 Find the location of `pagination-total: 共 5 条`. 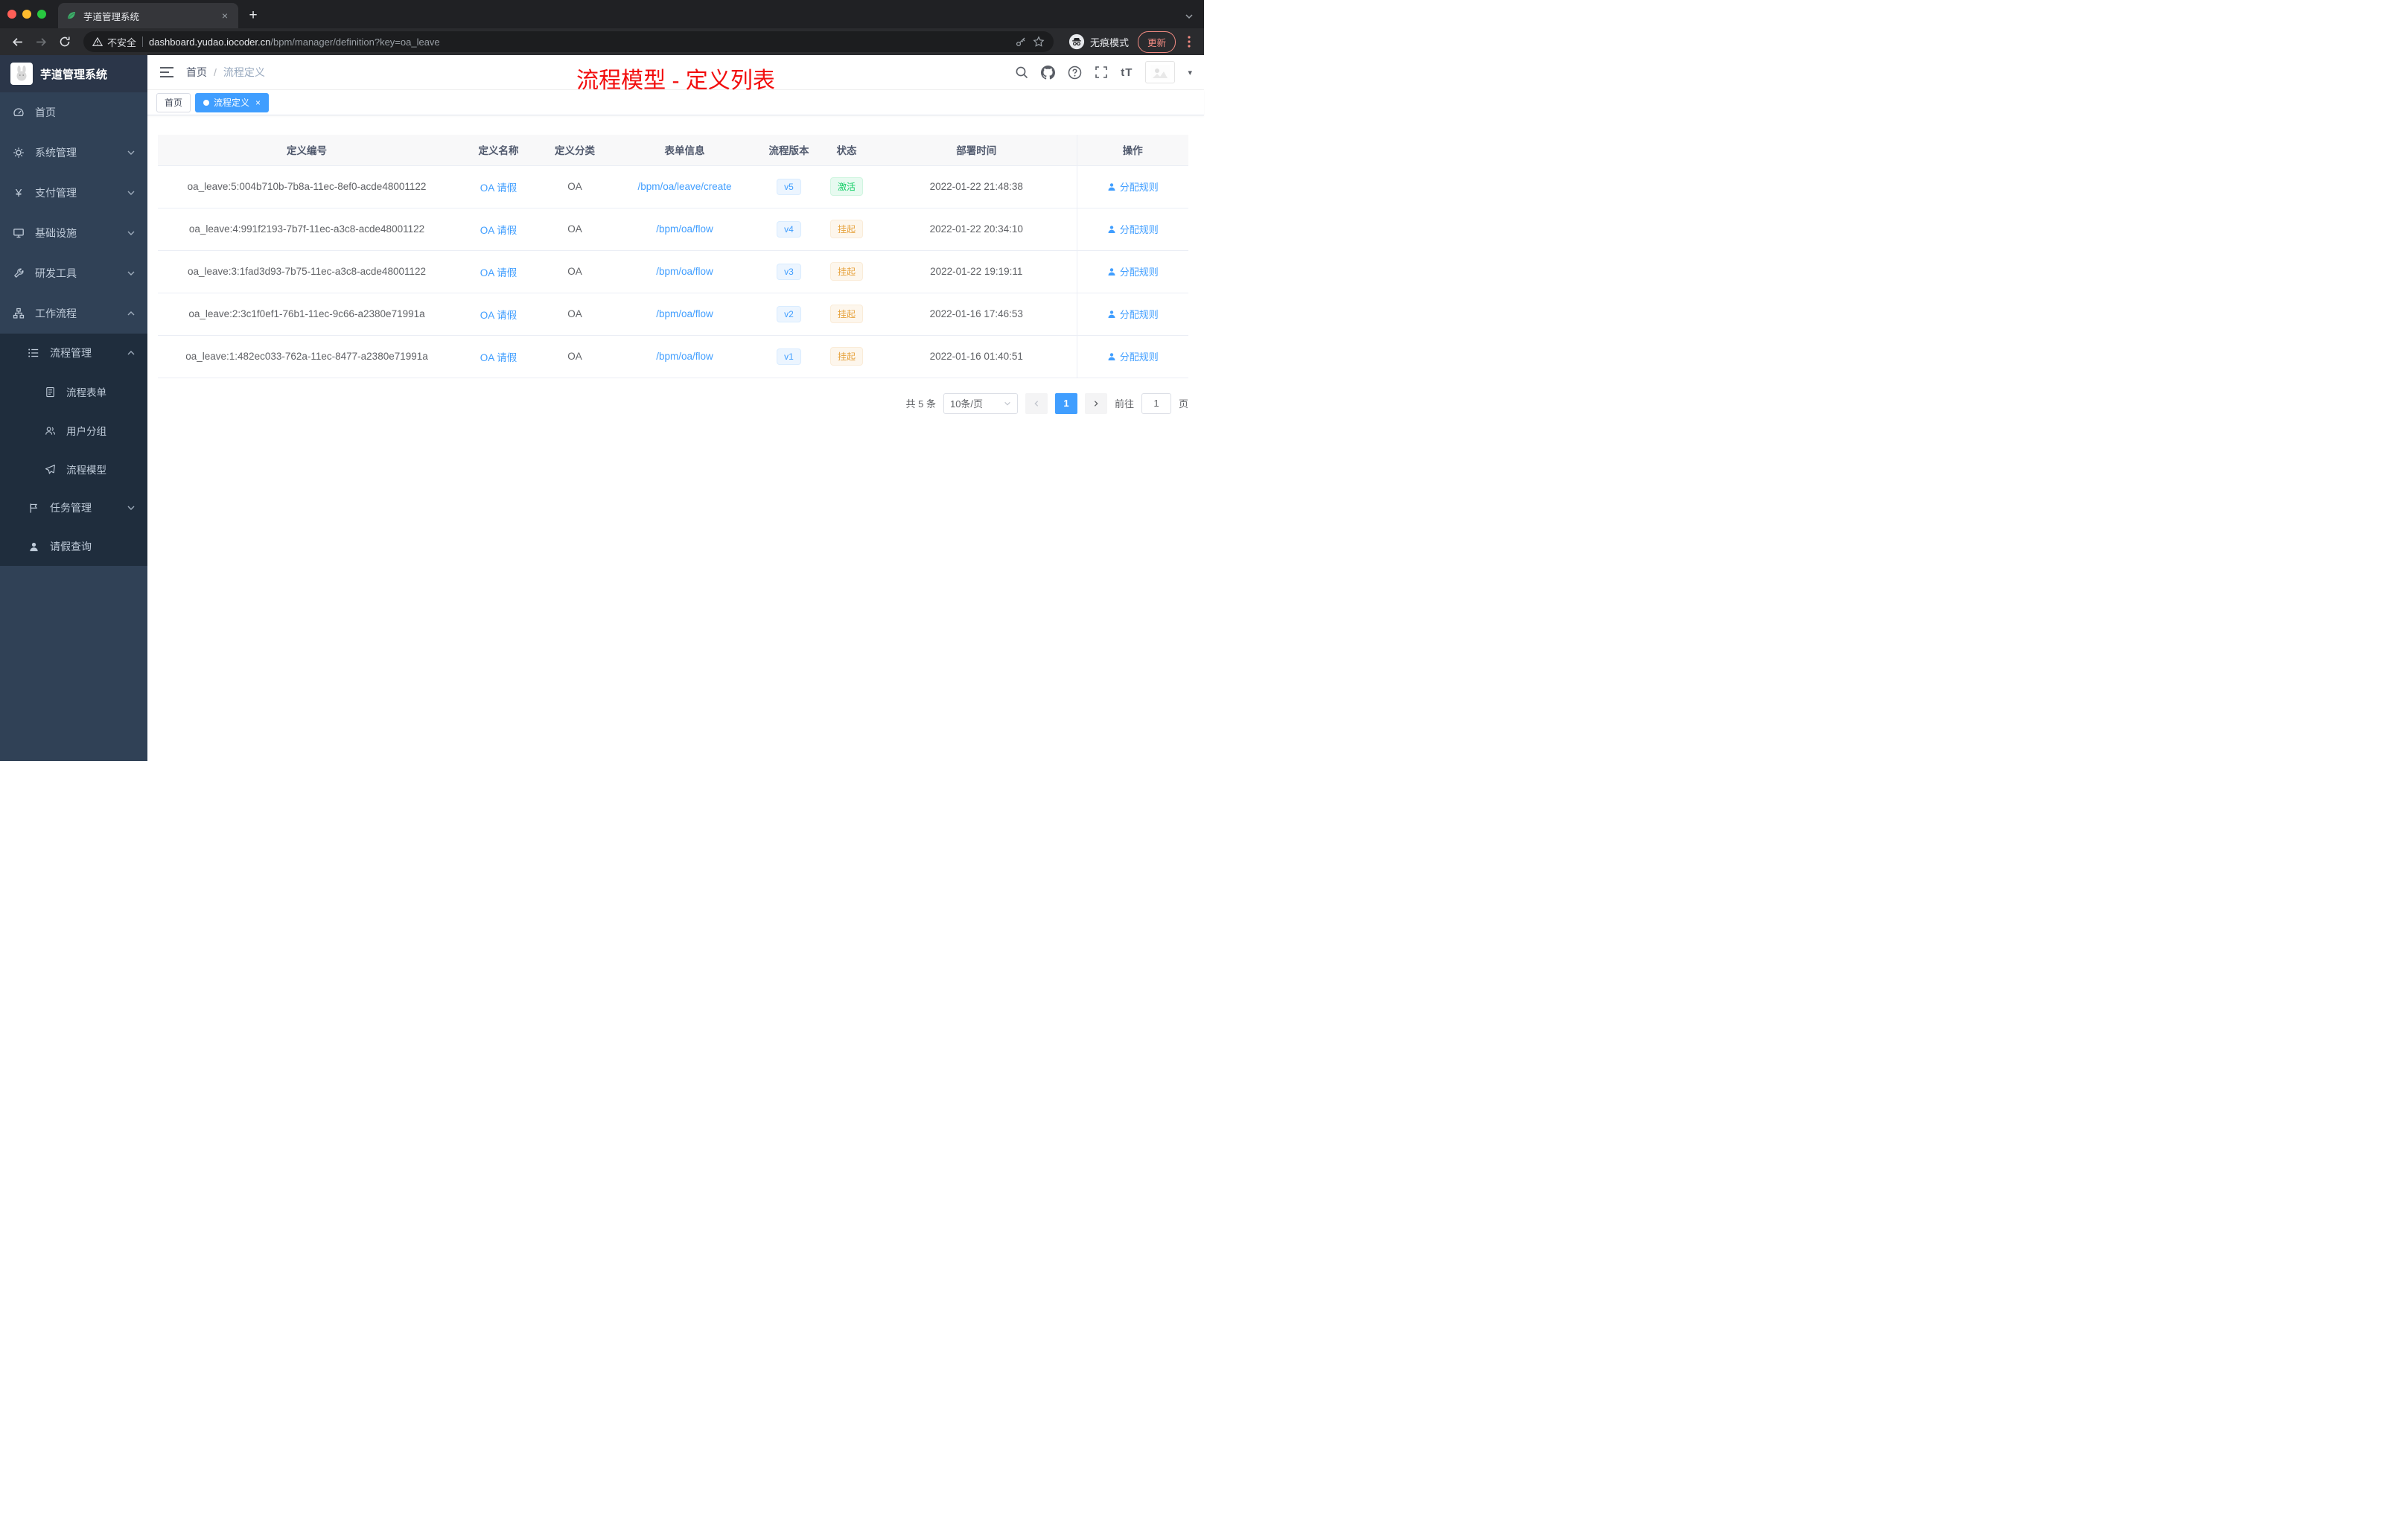

pagination-total: 共 5 条 is located at coordinates (920, 404).